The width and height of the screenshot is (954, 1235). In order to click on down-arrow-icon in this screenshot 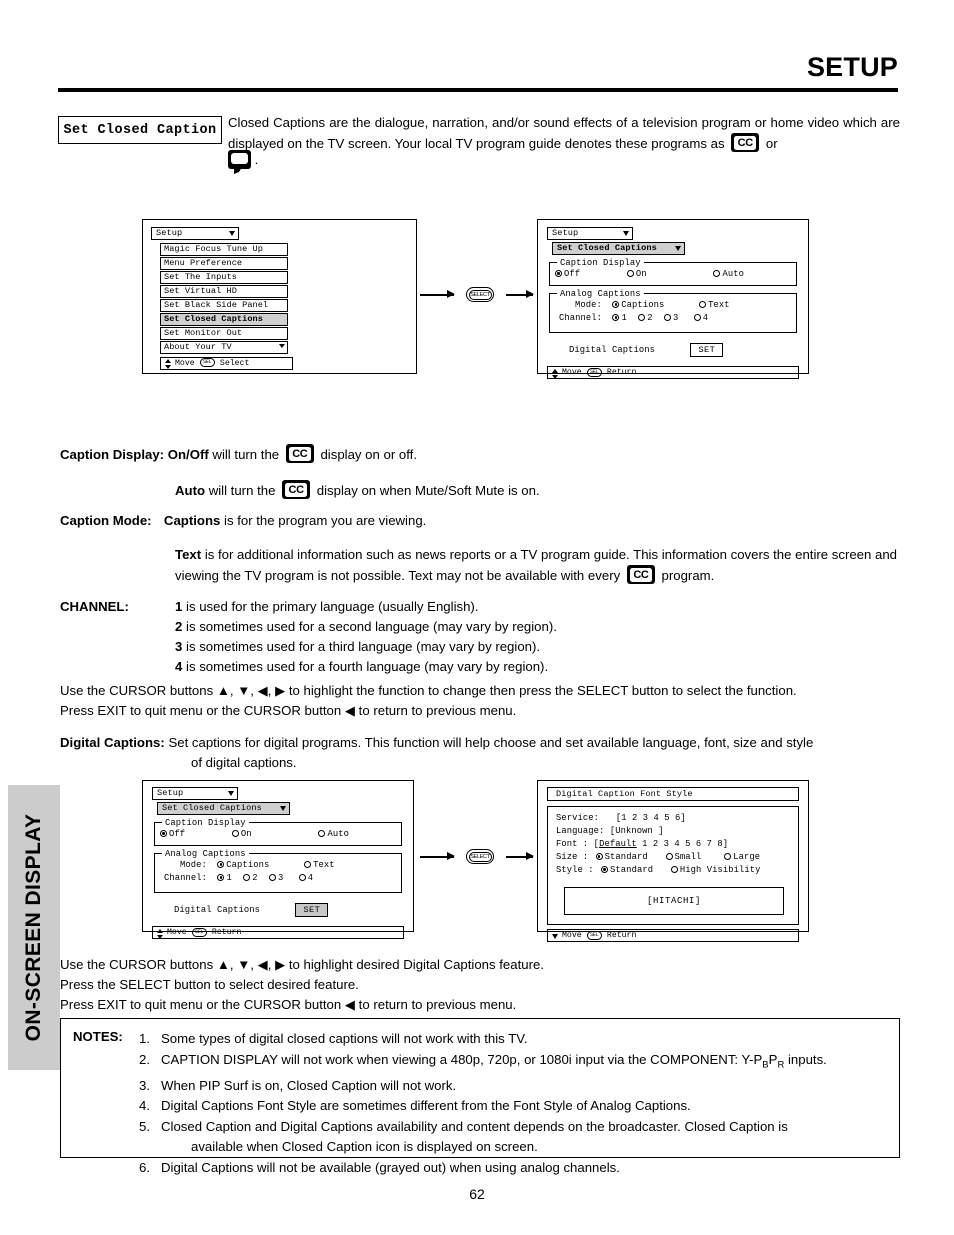, I will do `click(555, 936)`.